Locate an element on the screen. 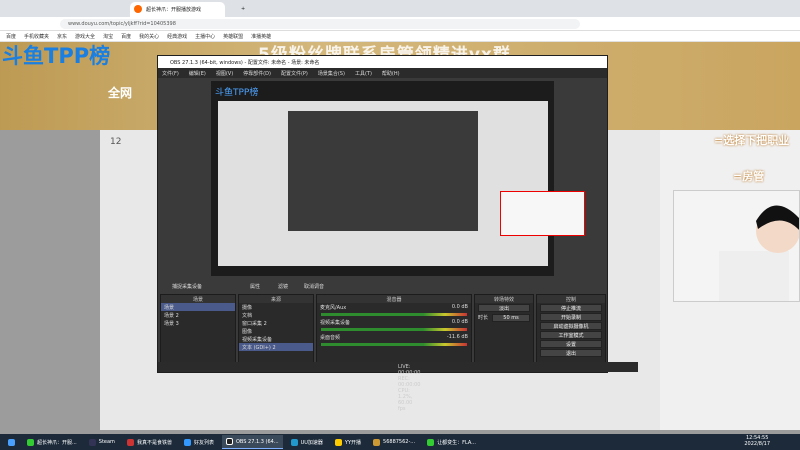  uu-icon is located at coordinates (294, 442).